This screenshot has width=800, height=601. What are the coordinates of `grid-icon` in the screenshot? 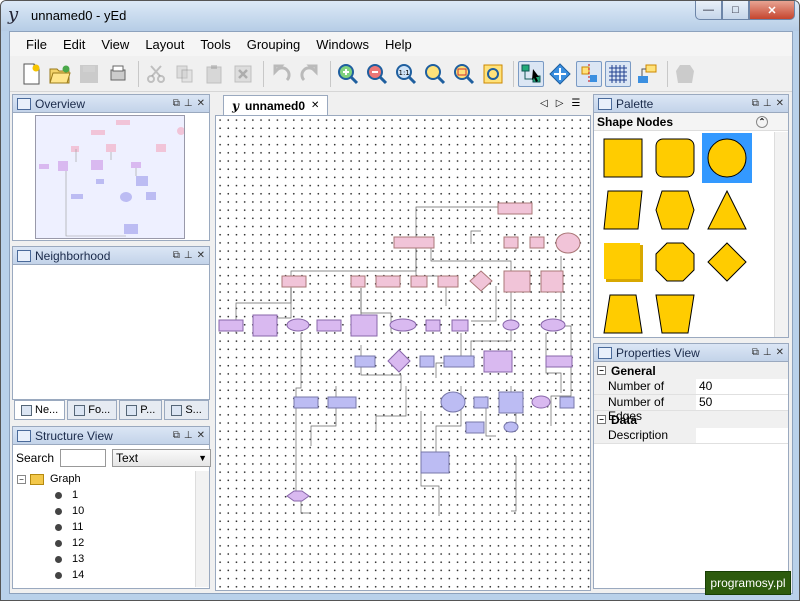 It's located at (618, 73).